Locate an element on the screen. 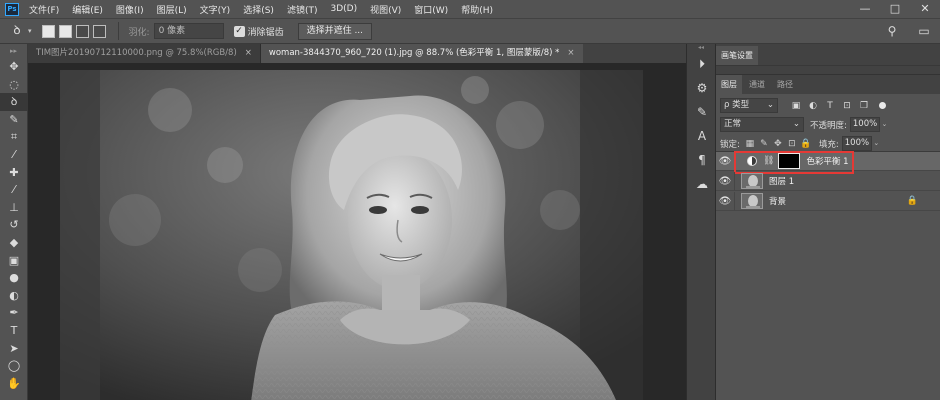 The height and width of the screenshot is (400, 940). layer-row-background: 👁 背景 🔒 is located at coordinates (828, 201).